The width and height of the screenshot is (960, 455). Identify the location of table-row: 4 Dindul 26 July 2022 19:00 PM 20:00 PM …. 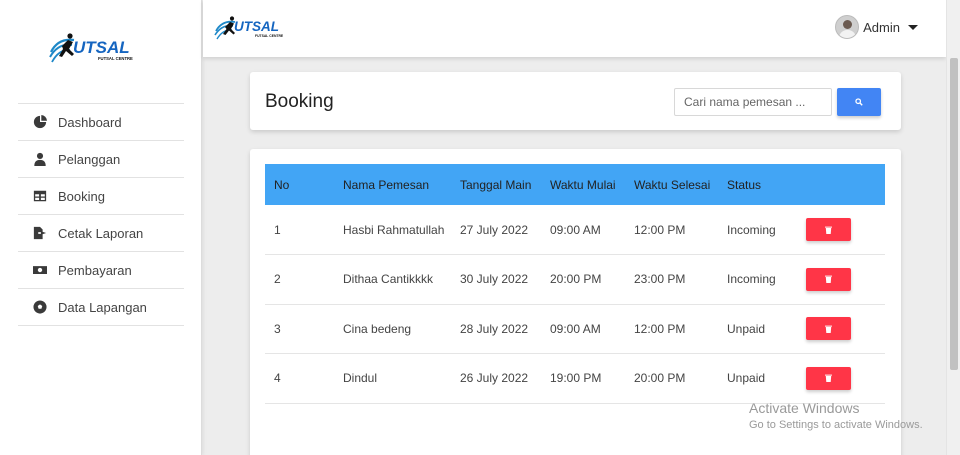
(575, 379).